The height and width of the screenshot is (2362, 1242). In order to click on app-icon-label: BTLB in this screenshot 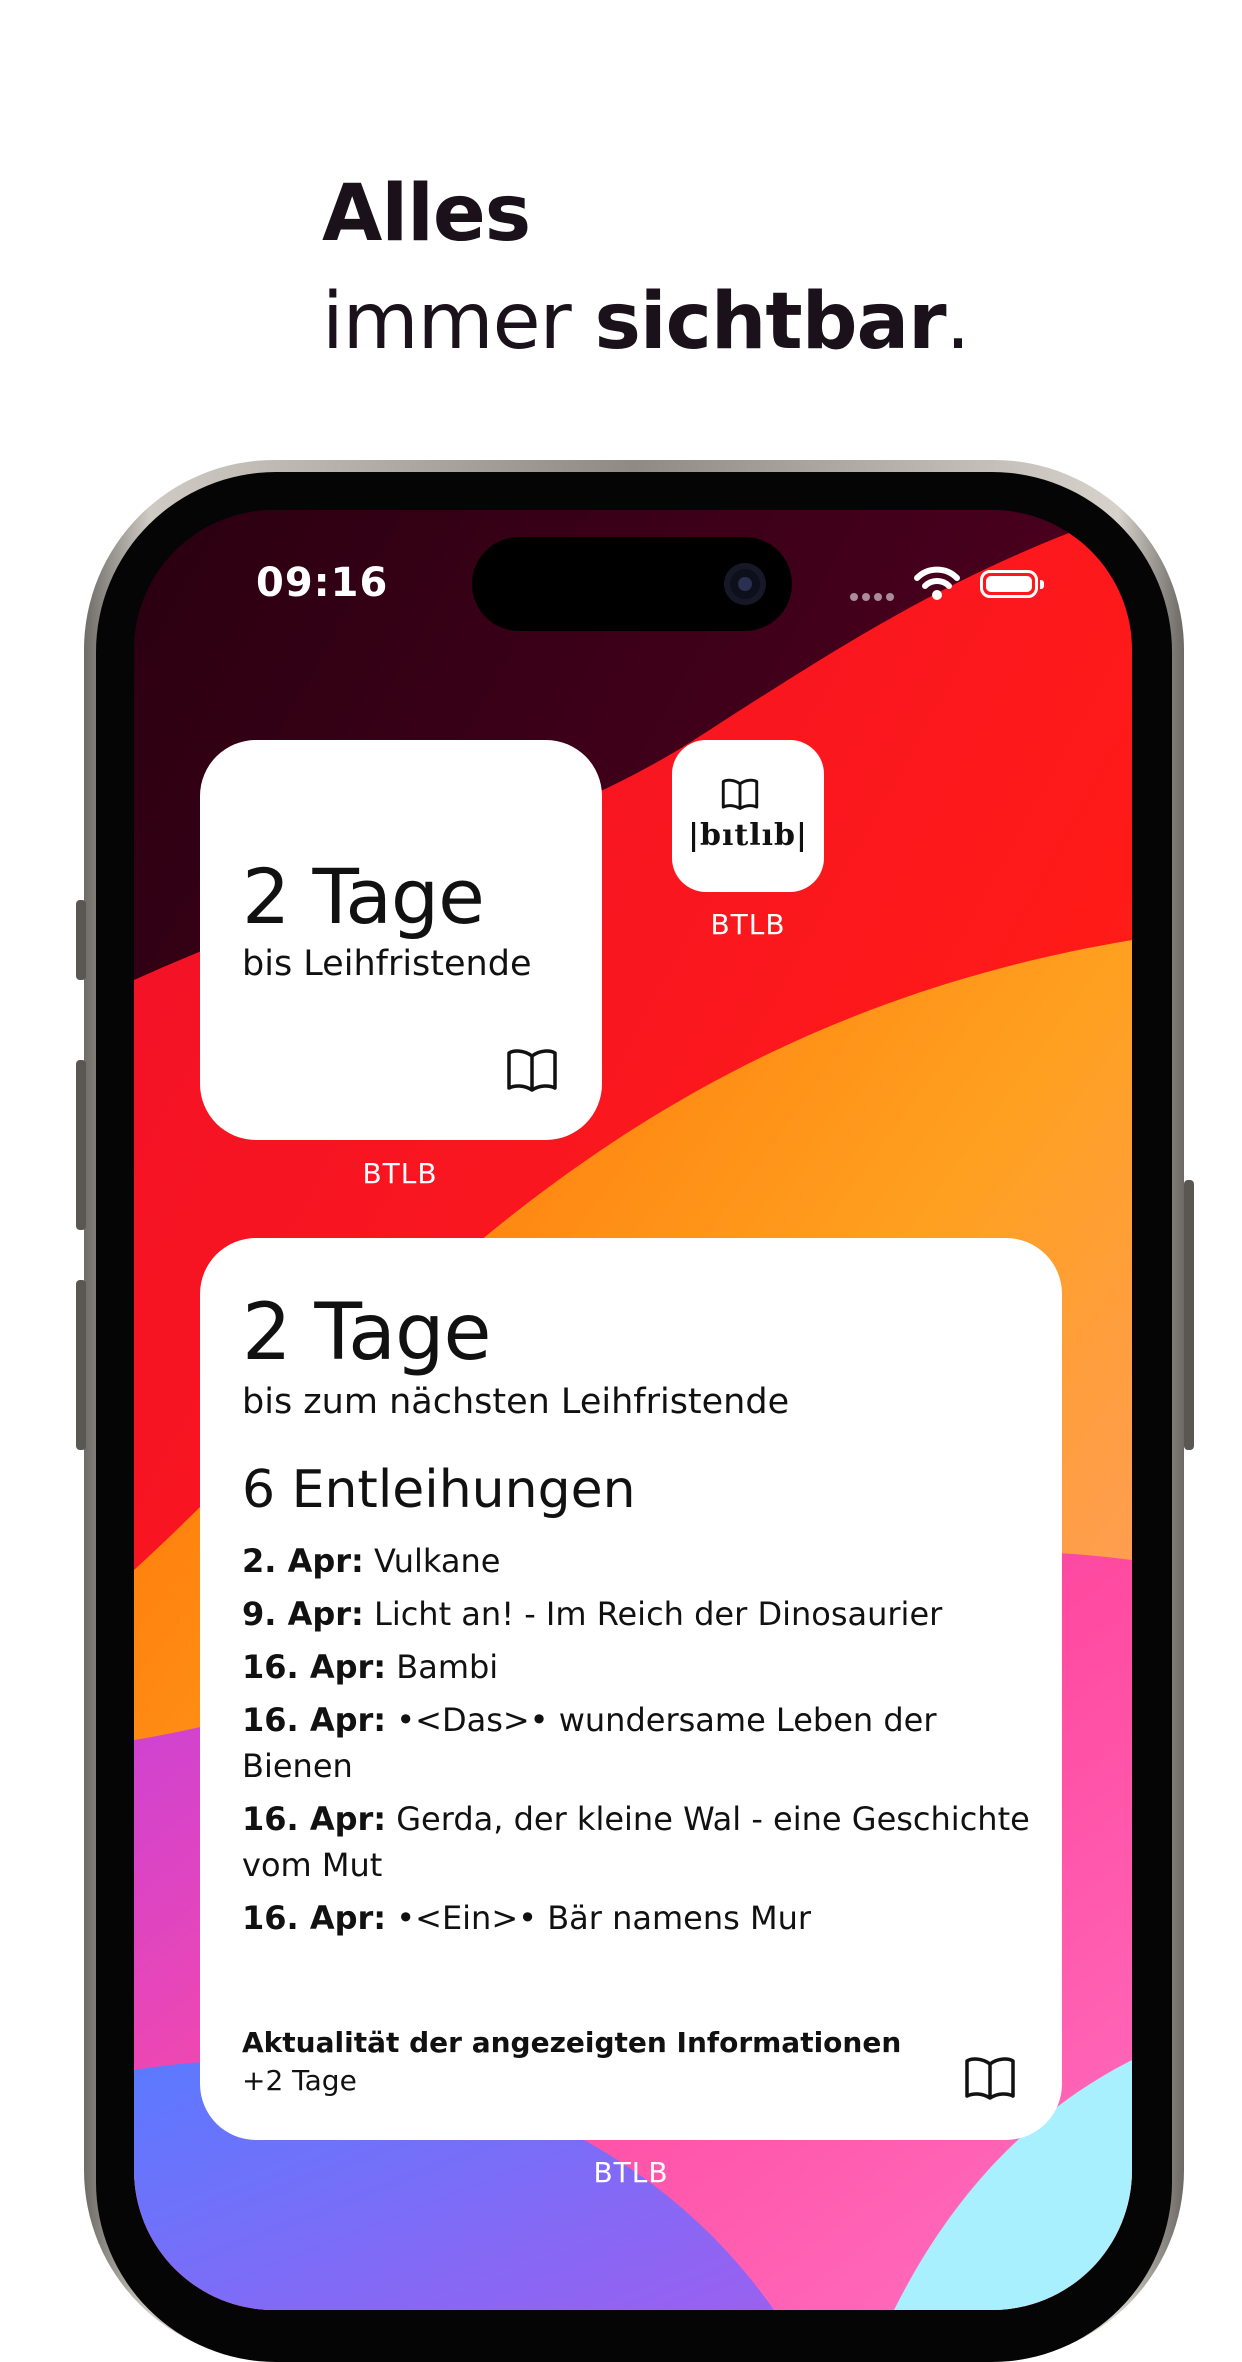, I will do `click(748, 924)`.